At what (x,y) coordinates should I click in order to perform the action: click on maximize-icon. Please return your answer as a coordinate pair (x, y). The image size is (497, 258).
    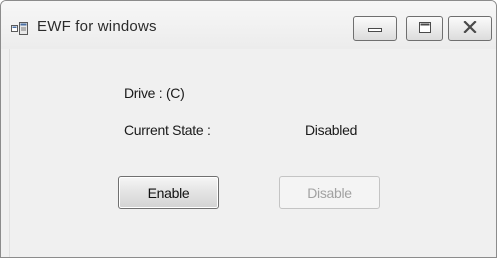
    Looking at the image, I should click on (424, 29).